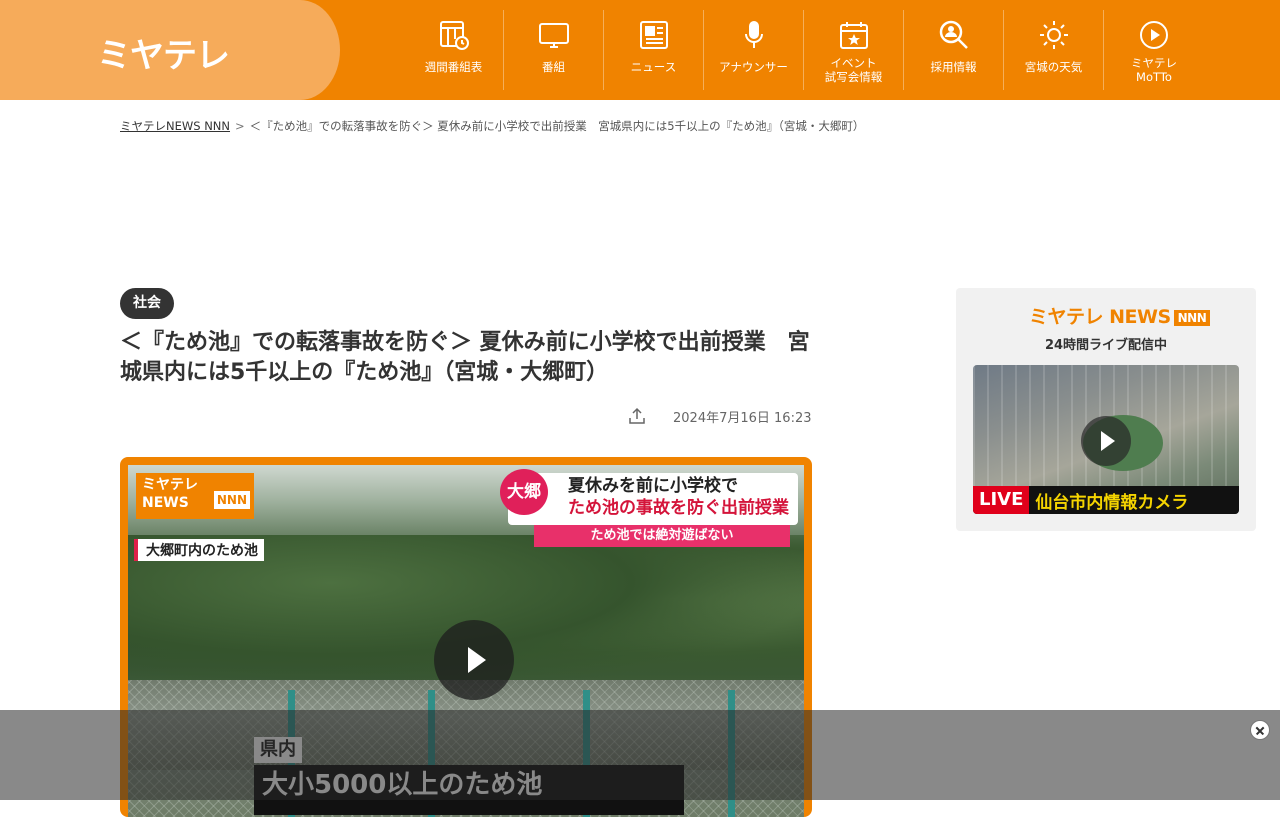 The width and height of the screenshot is (1280, 817). I want to click on live-stream-subtitle: 24時間ライブ配信中, so click(1106, 345).